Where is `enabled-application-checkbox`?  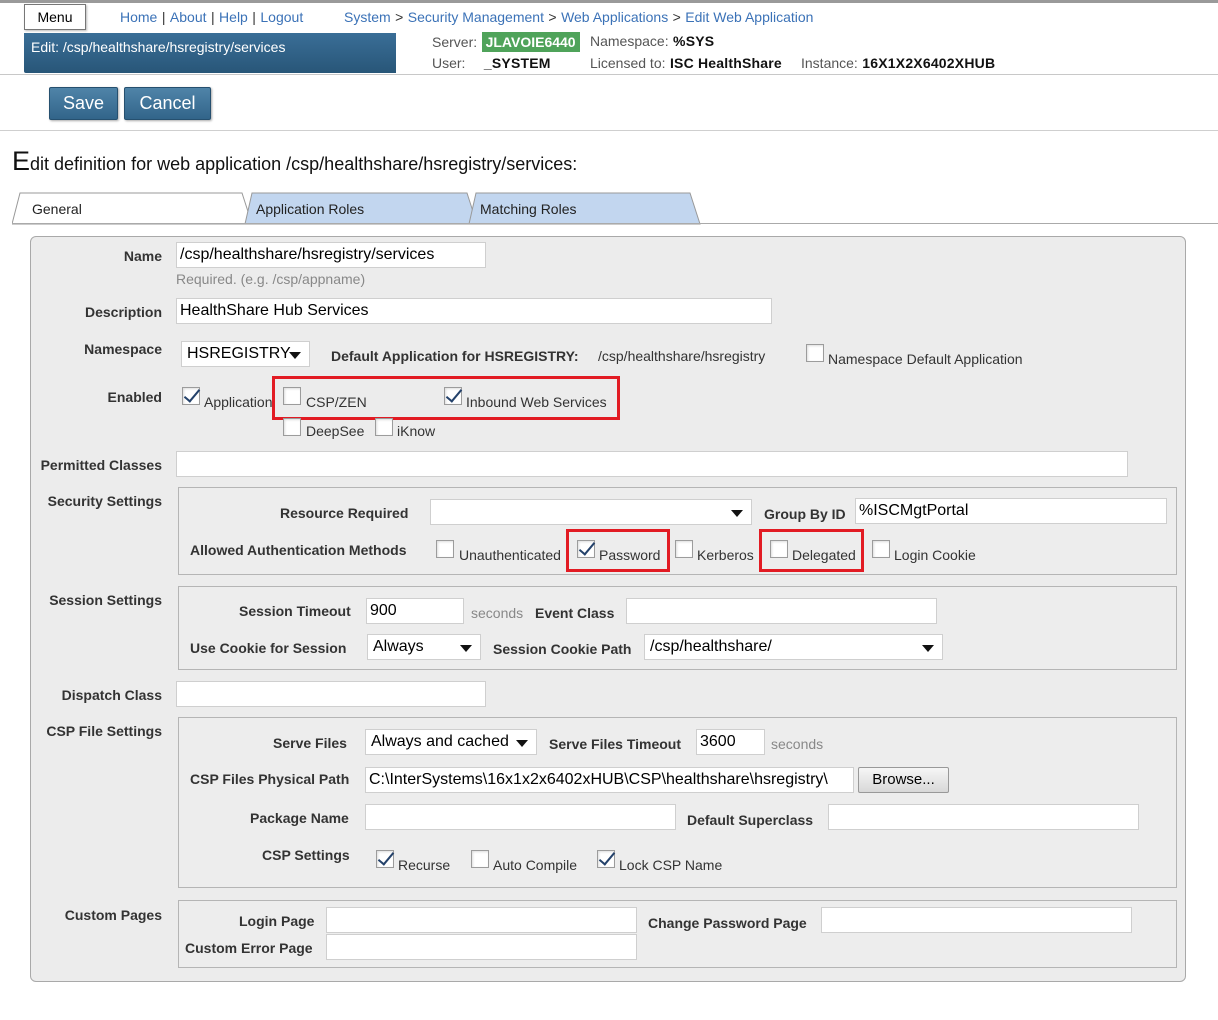
enabled-application-checkbox is located at coordinates (191, 396).